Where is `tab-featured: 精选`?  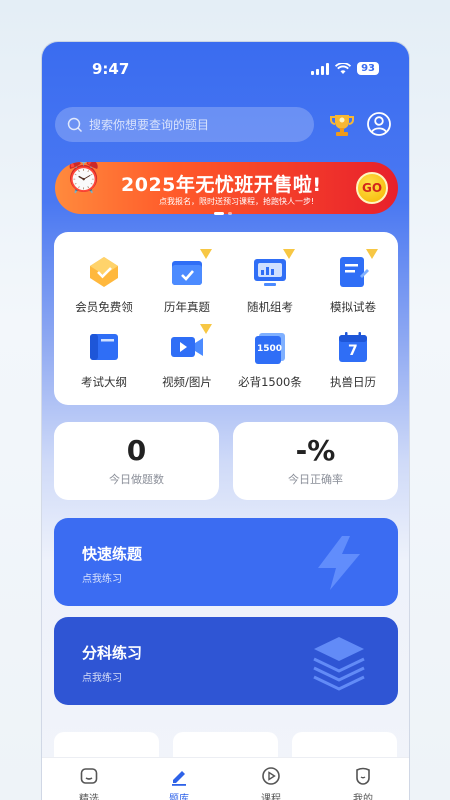 tab-featured: 精选 is located at coordinates (89, 783).